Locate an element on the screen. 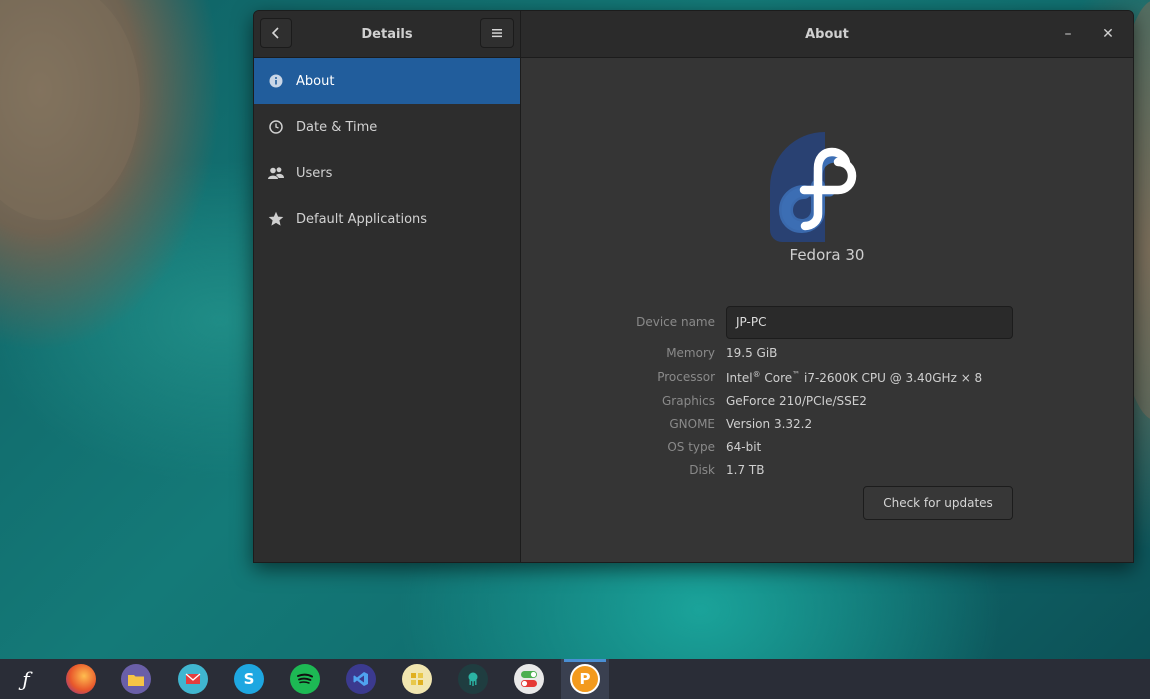 Image resolution: width=1150 pixels, height=699 pixels. sidebar-item-label: Date & Time is located at coordinates (337, 127).